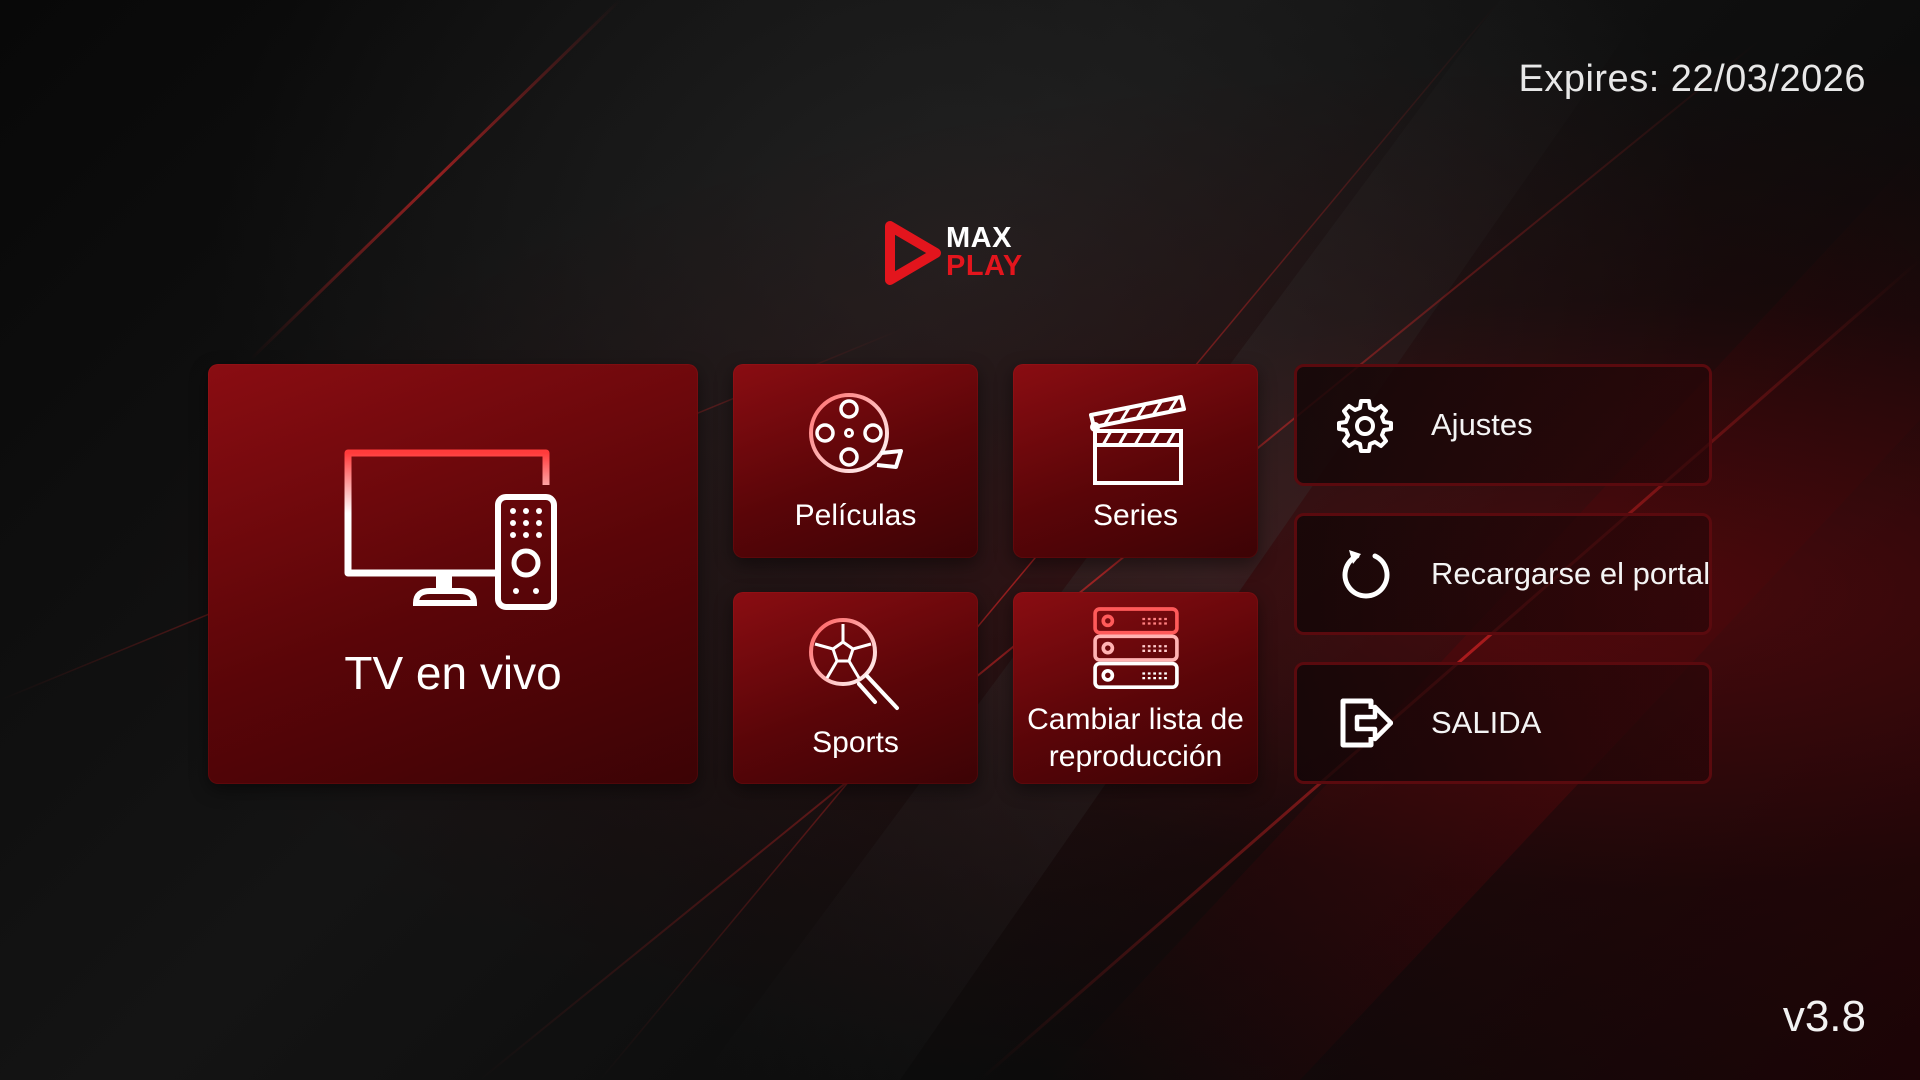 The image size is (1920, 1080). I want to click on movies-tile: Películas, so click(855, 461).